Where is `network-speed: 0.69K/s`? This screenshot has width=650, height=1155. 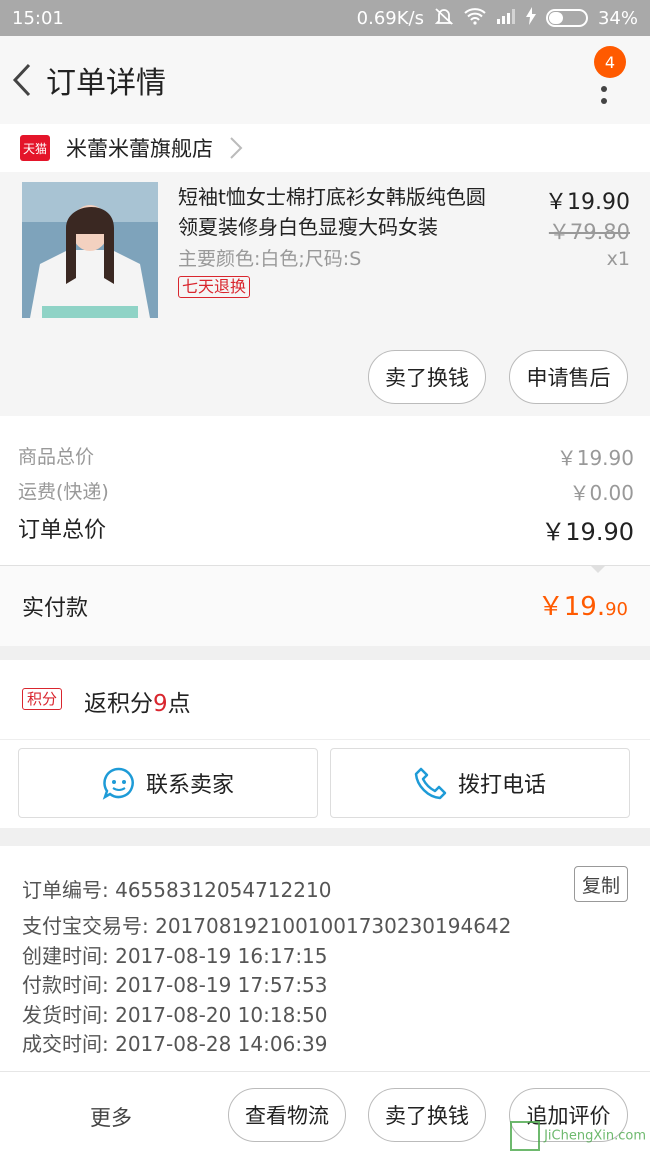
network-speed: 0.69K/s is located at coordinates (390, 18).